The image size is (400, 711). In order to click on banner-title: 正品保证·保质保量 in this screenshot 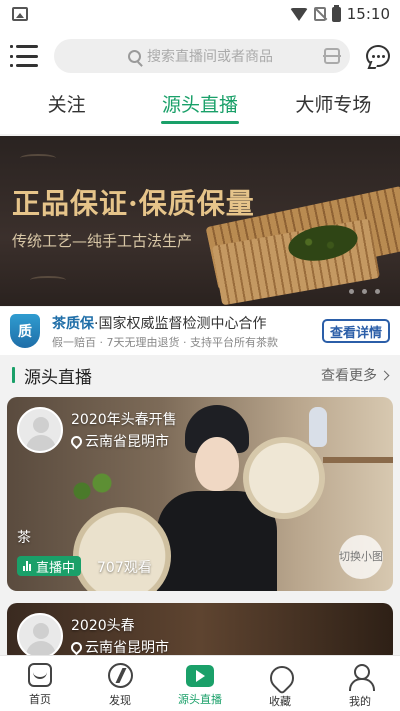, I will do `click(133, 203)`.